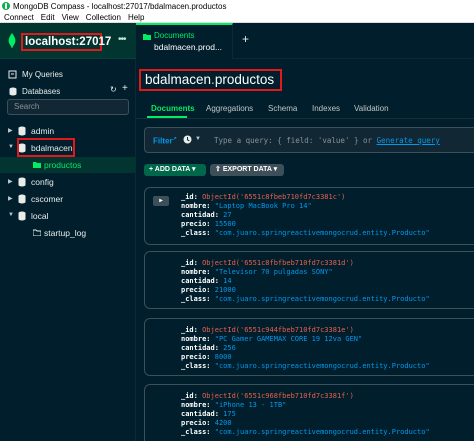  I want to click on collection-label: productos, so click(63, 165).